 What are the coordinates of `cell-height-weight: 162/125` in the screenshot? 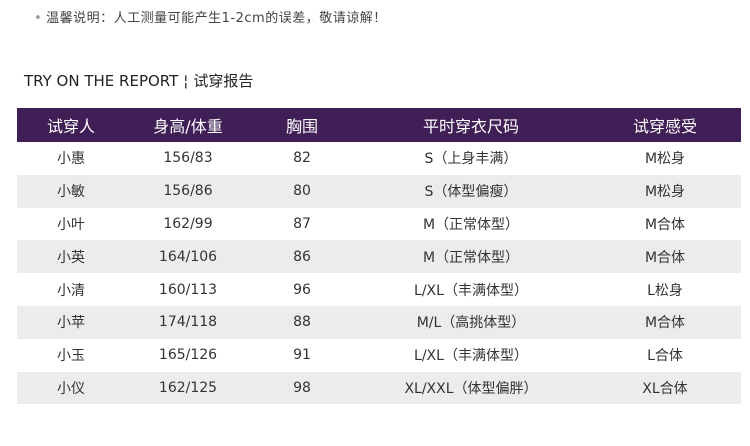 It's located at (188, 387).